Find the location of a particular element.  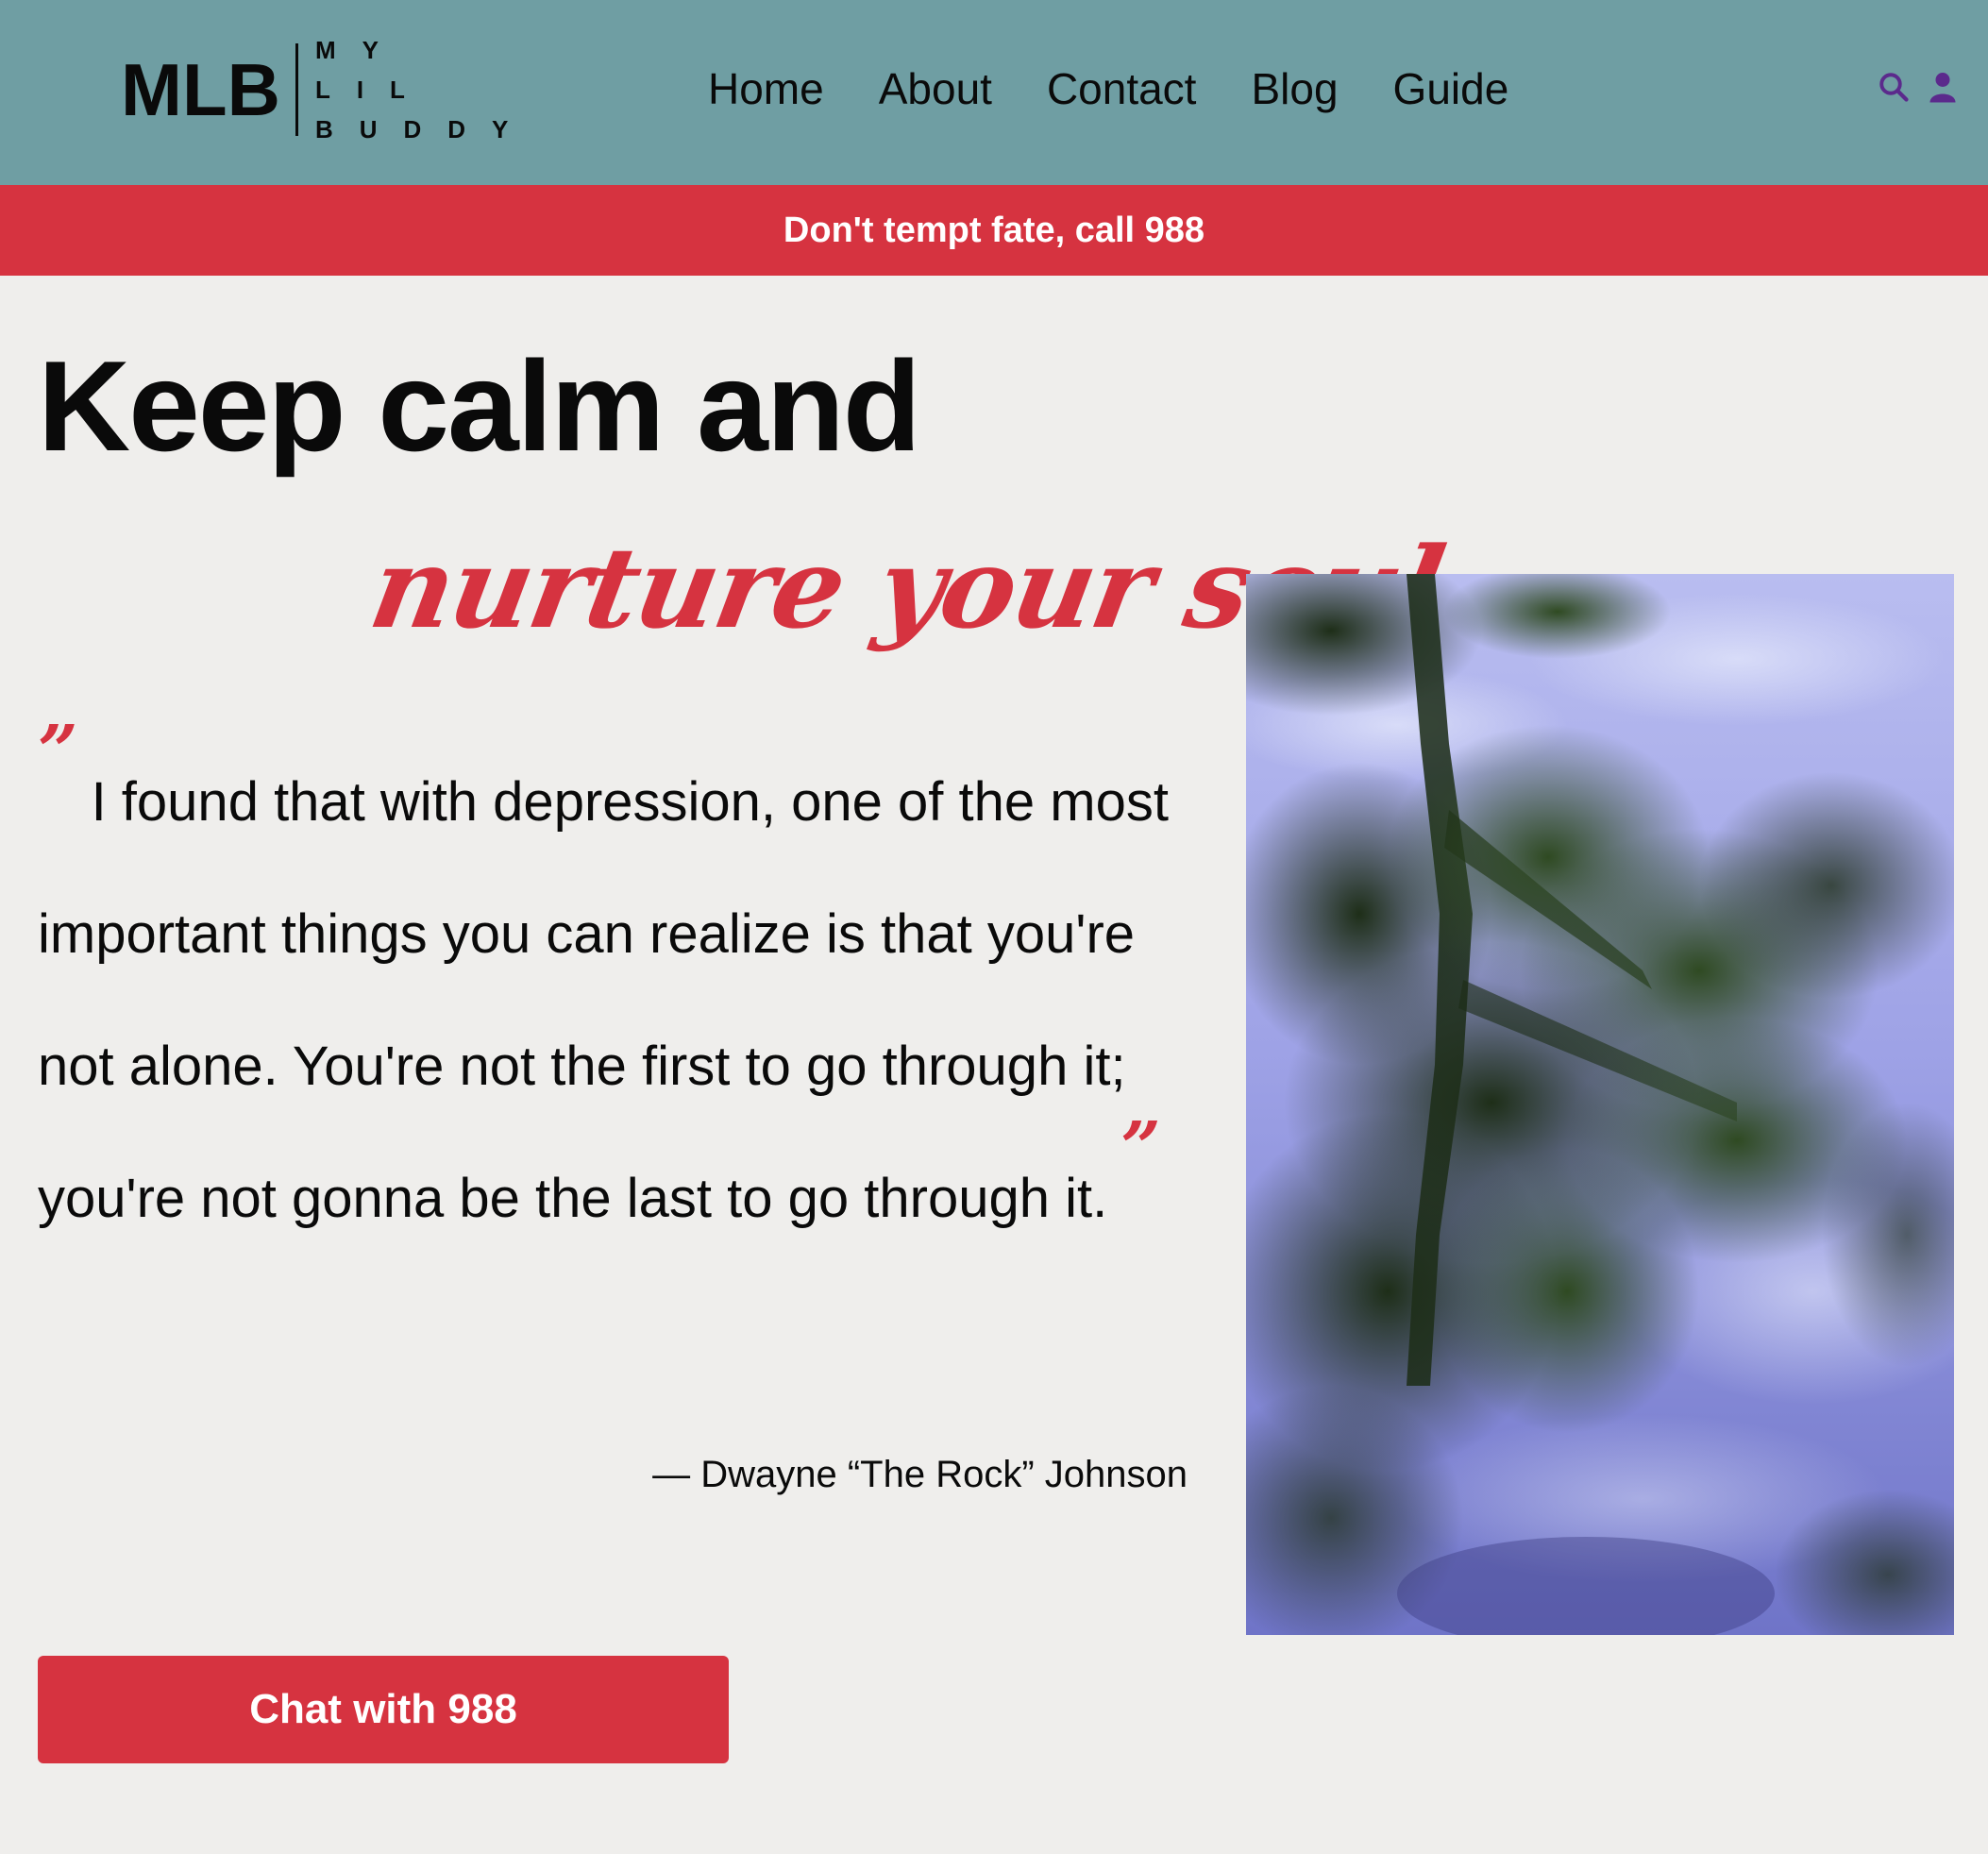

open-quote-mark: ” is located at coordinates (58, 751).